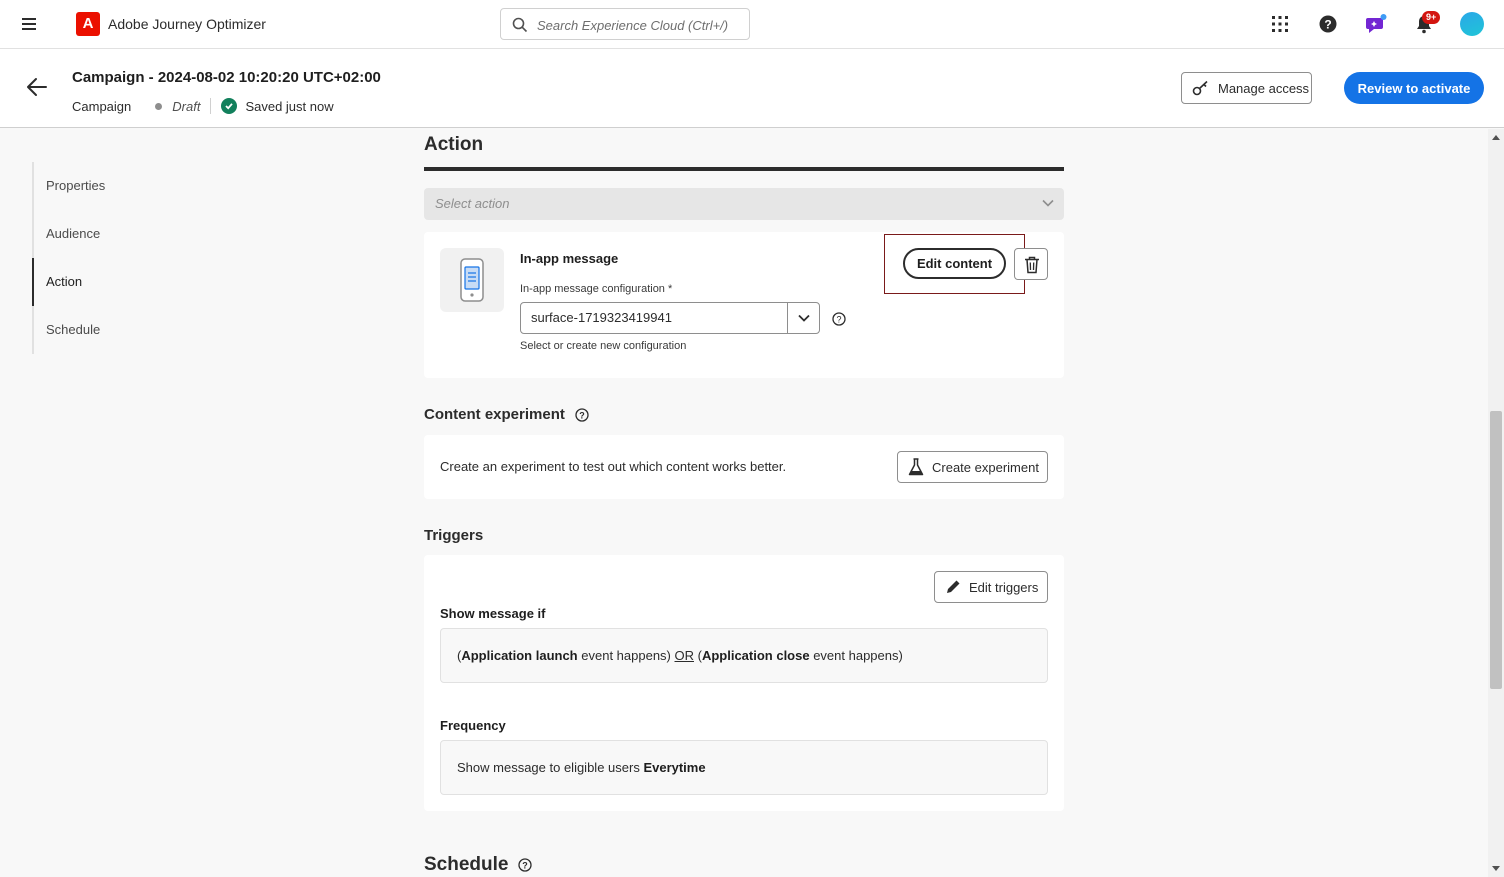 This screenshot has width=1504, height=877. Describe the element at coordinates (985, 467) in the screenshot. I see `create-experiment-label: Create experiment` at that location.